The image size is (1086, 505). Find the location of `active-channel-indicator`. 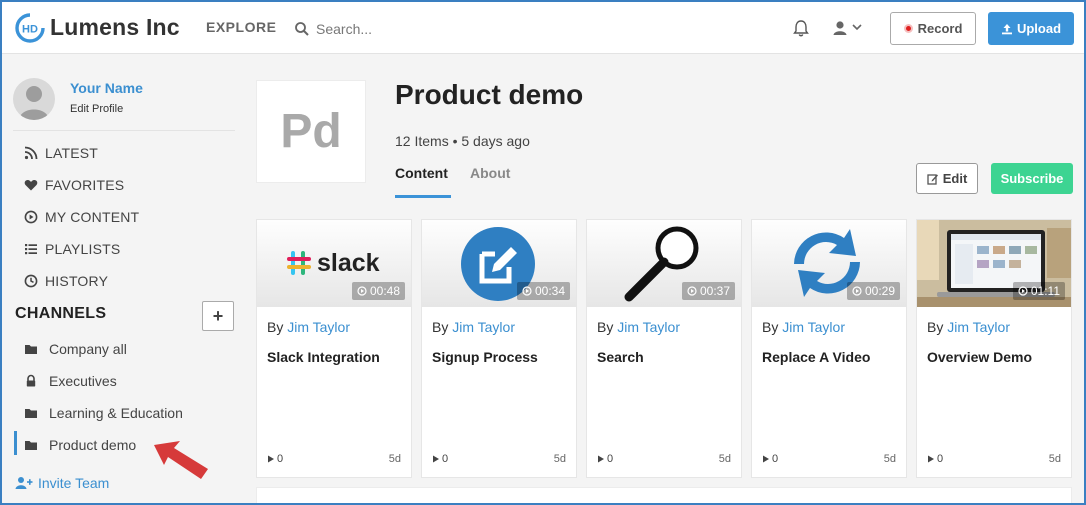

active-channel-indicator is located at coordinates (15, 443).